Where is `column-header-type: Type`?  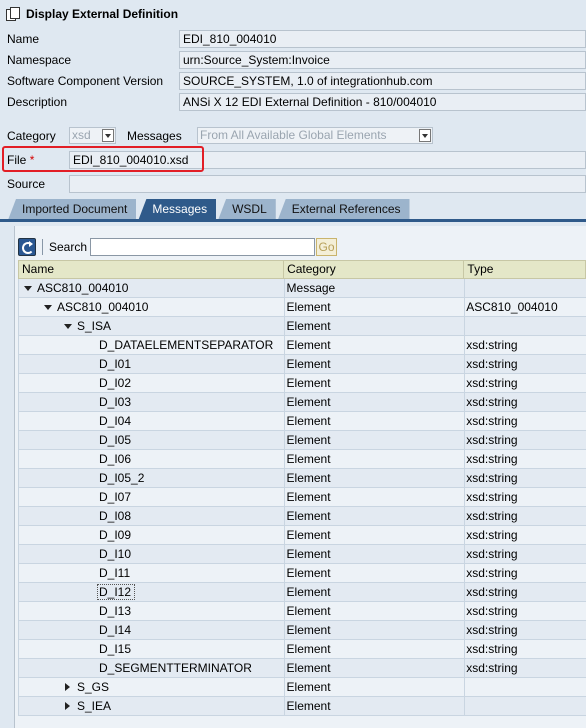
column-header-type: Type is located at coordinates (524, 269).